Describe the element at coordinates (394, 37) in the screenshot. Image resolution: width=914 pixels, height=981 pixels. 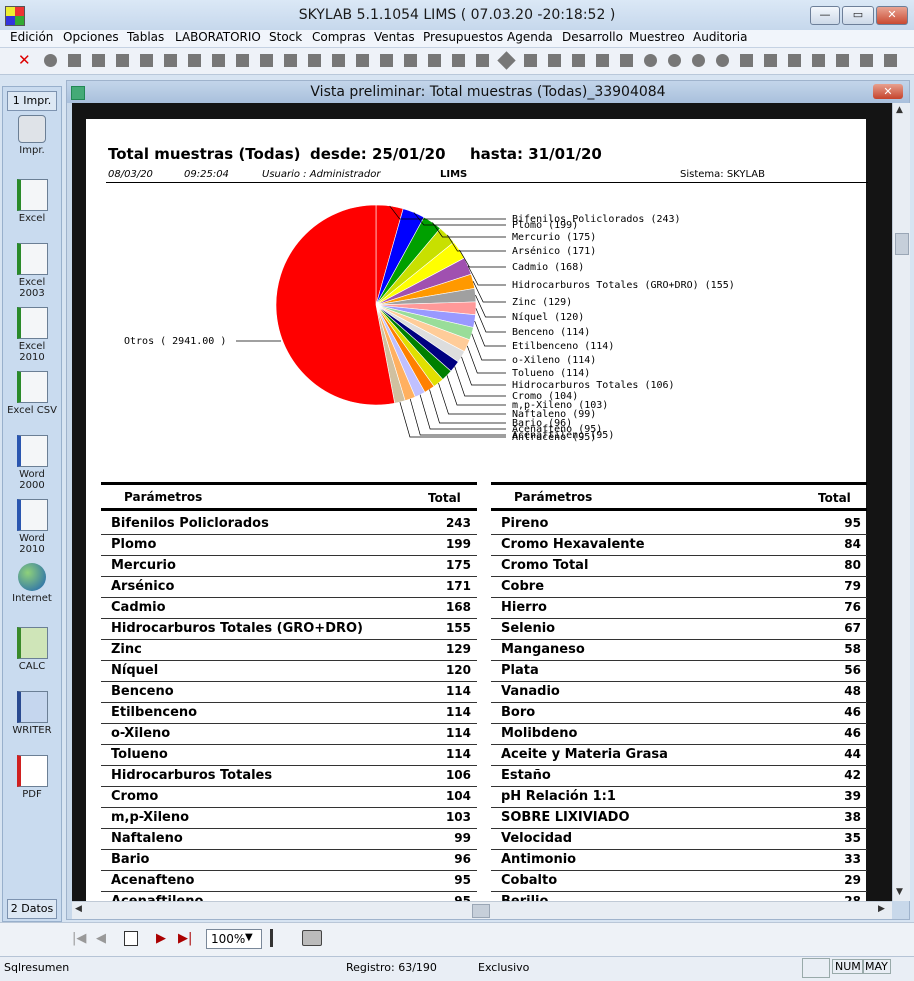
I see `menu-ventas: Ventas` at that location.